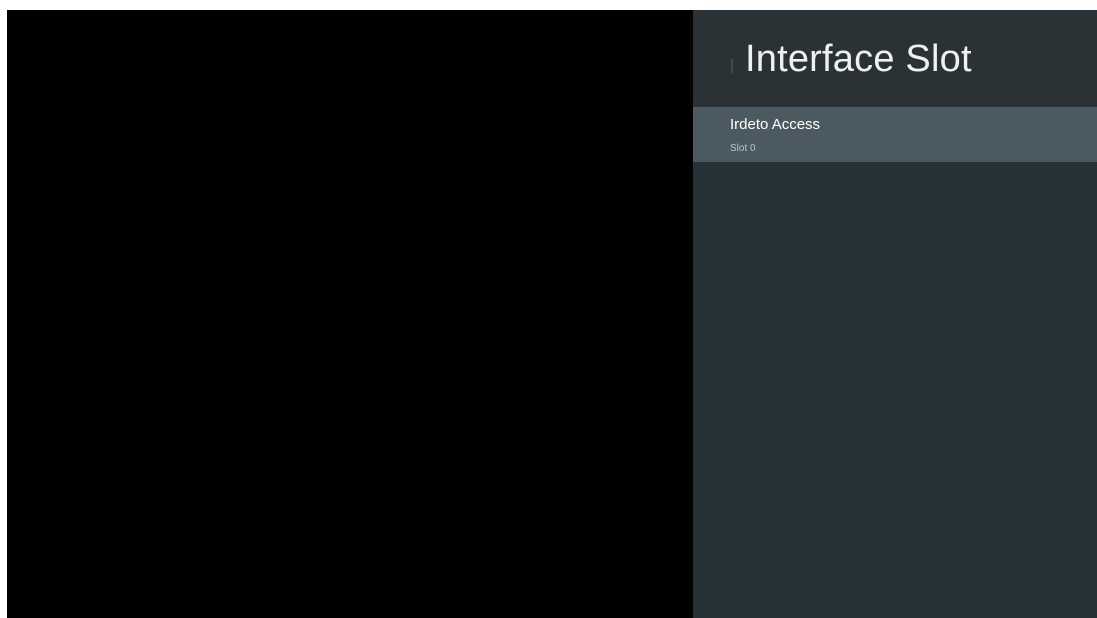  I want to click on slot-list: Irdeto Access Slot 0, so click(895, 134).